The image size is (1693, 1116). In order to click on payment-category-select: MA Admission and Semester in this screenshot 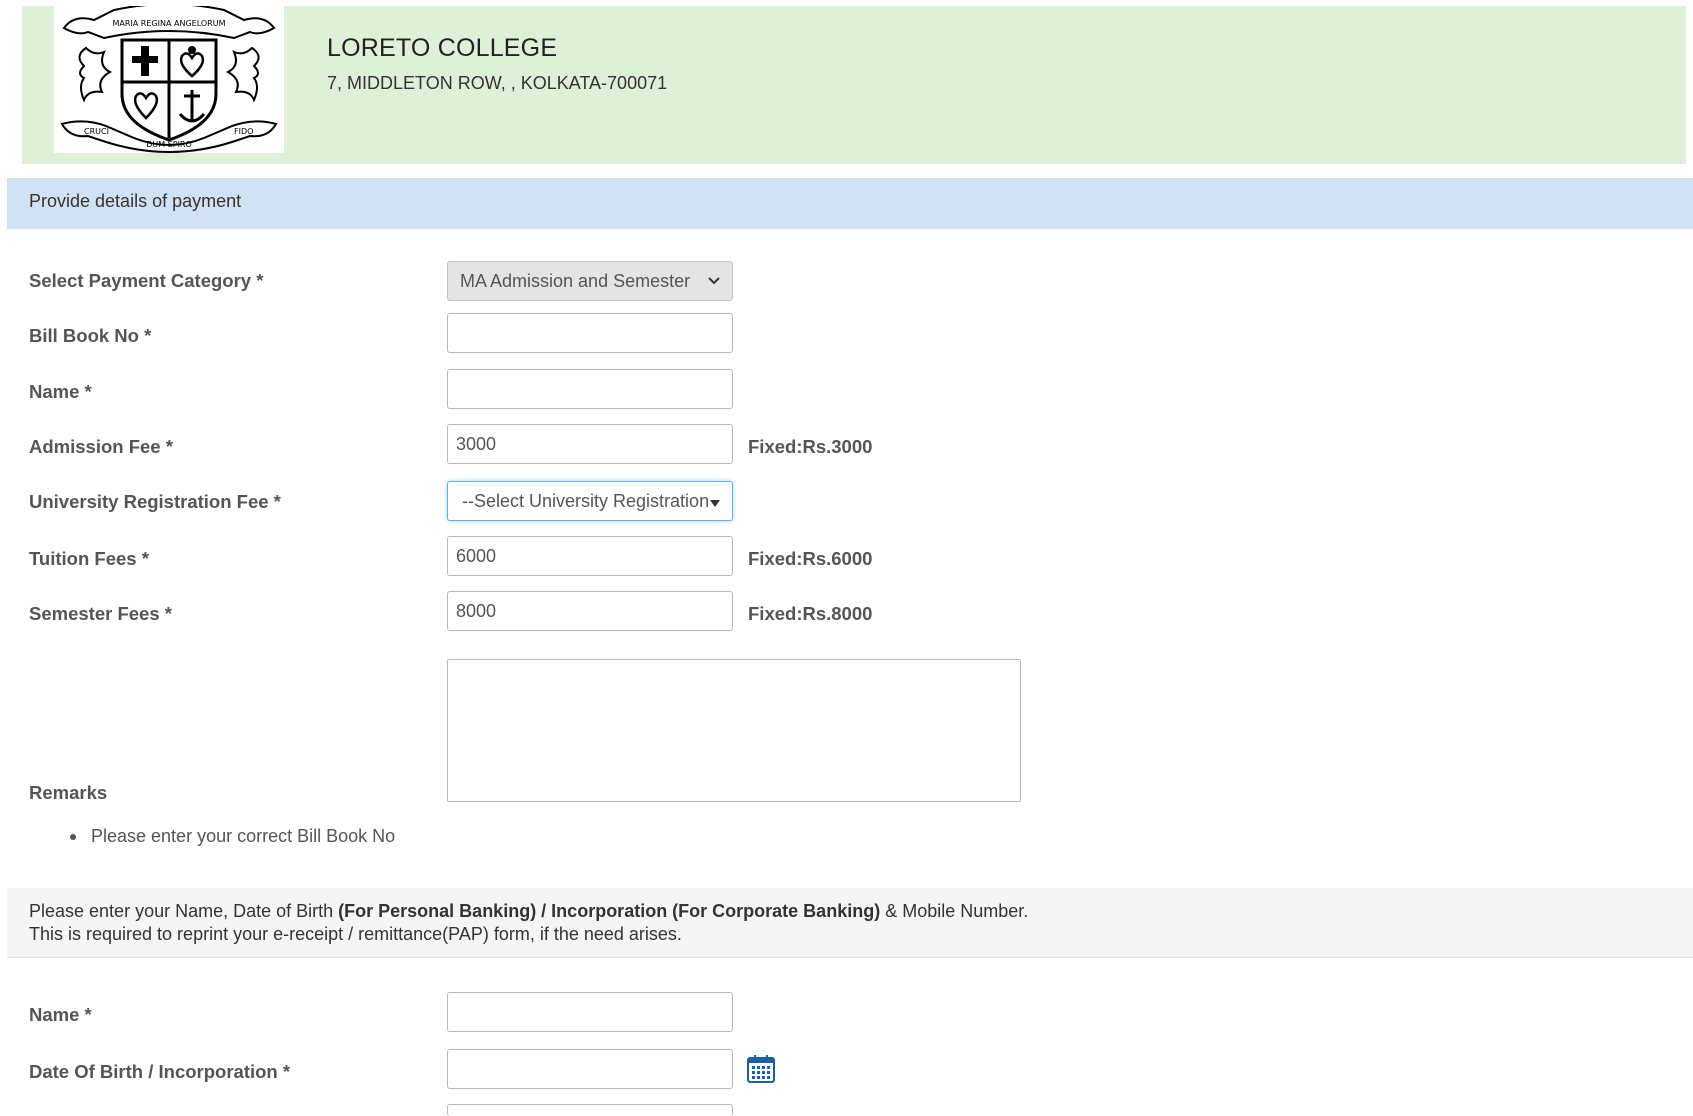, I will do `click(590, 281)`.